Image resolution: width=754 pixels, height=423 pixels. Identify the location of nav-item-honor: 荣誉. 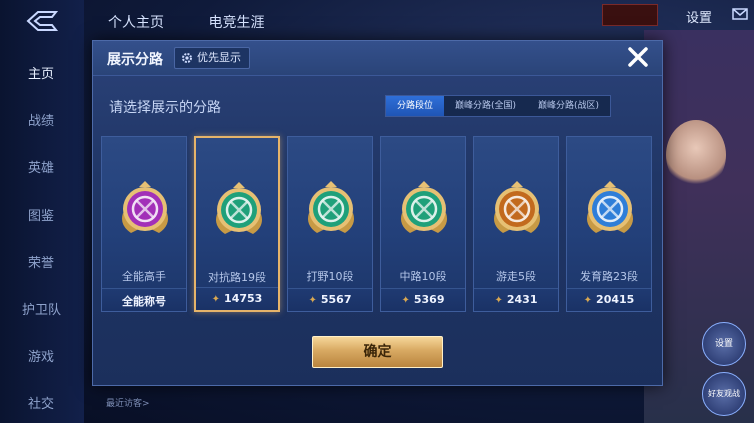
(42, 261).